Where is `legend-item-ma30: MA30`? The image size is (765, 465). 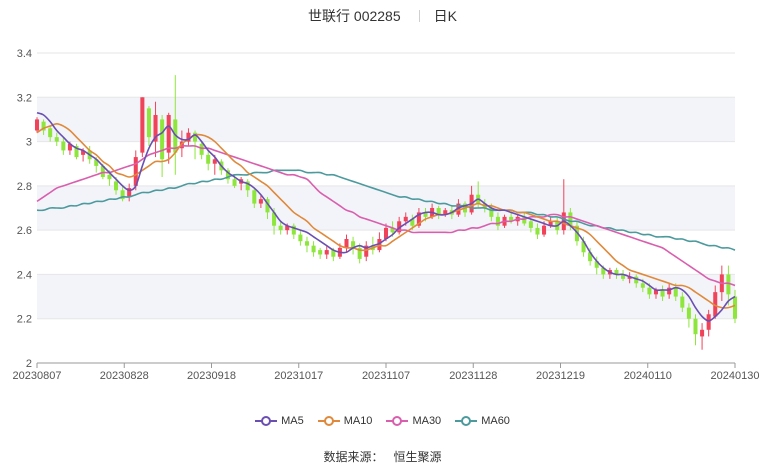 legend-item-ma30: MA30 is located at coordinates (413, 421).